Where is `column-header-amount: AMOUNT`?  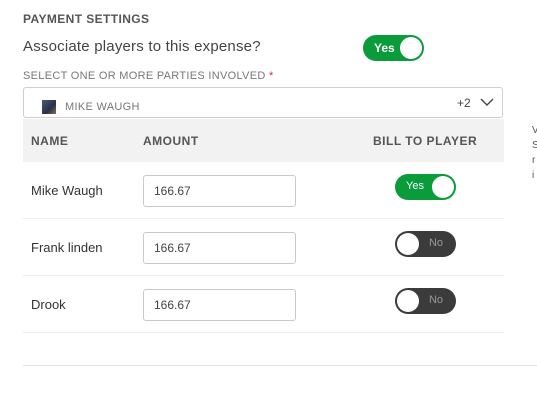
column-header-amount: AMOUNT is located at coordinates (171, 141).